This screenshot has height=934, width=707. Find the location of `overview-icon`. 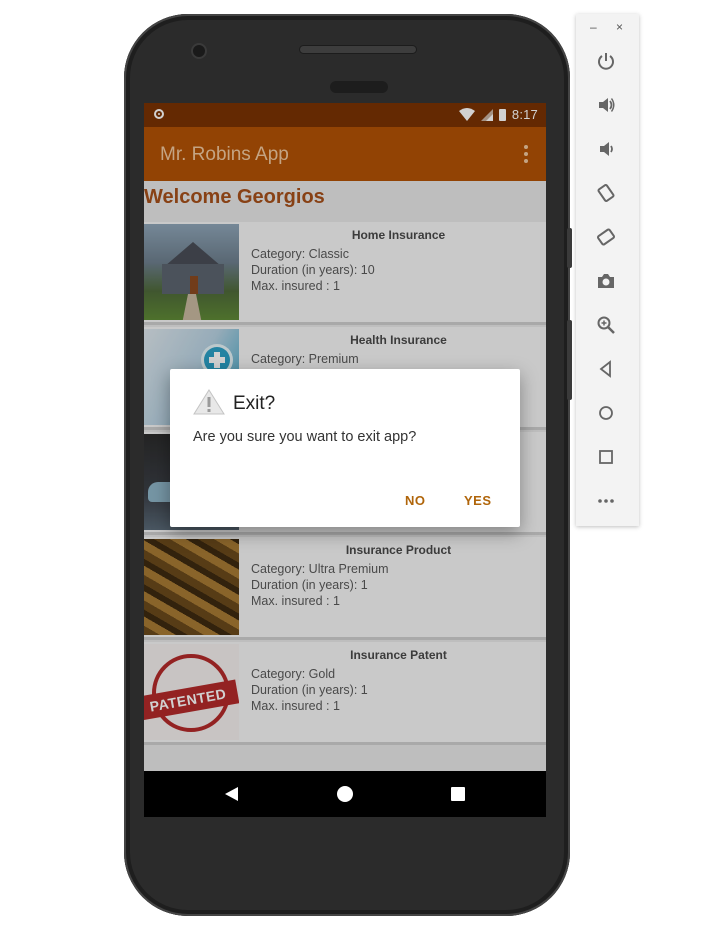

overview-icon is located at coordinates (606, 457).